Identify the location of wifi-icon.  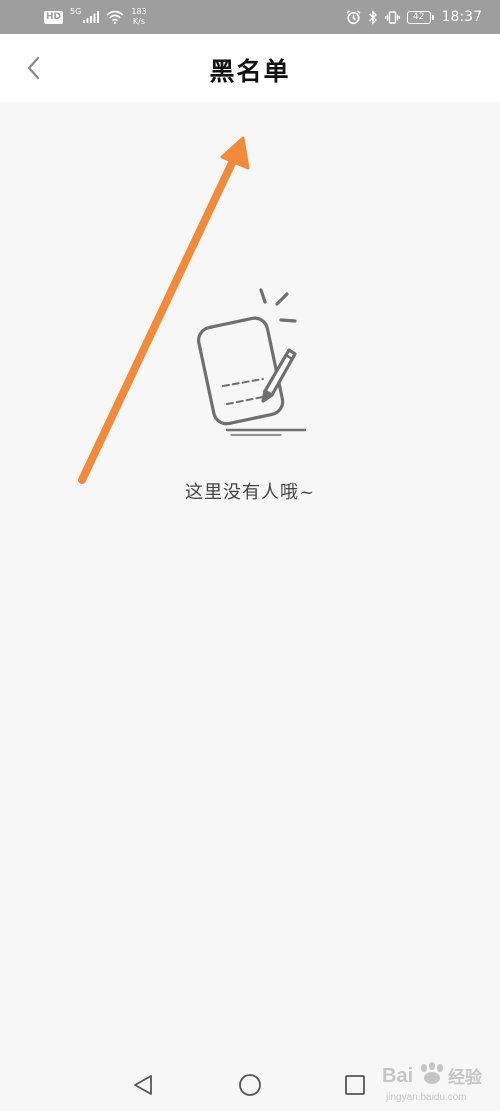
(115, 17).